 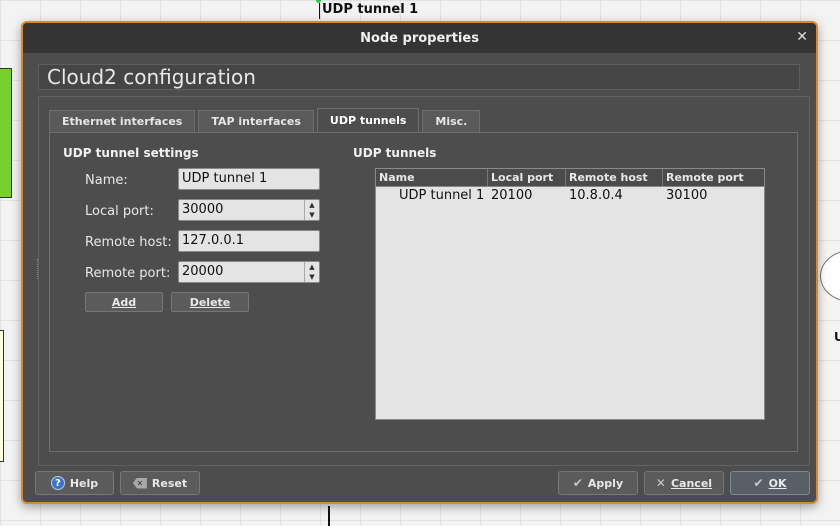 I want to click on add-button-label: Add, so click(x=124, y=302).